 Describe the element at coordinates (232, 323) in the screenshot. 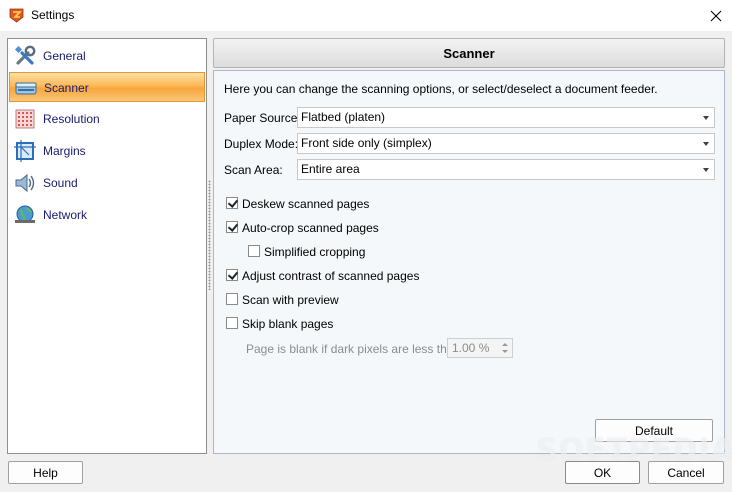

I see `skip-blank-checkbox` at that location.